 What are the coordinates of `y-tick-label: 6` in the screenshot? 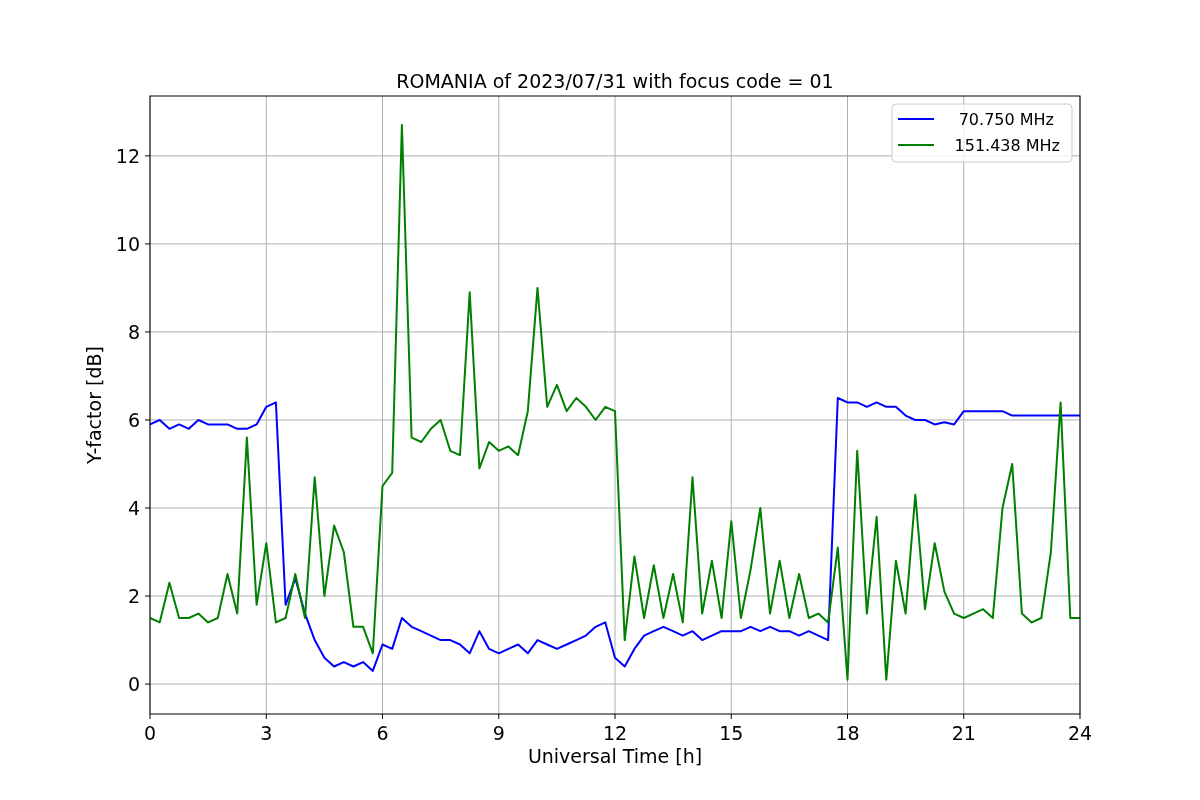 It's located at (133, 419).